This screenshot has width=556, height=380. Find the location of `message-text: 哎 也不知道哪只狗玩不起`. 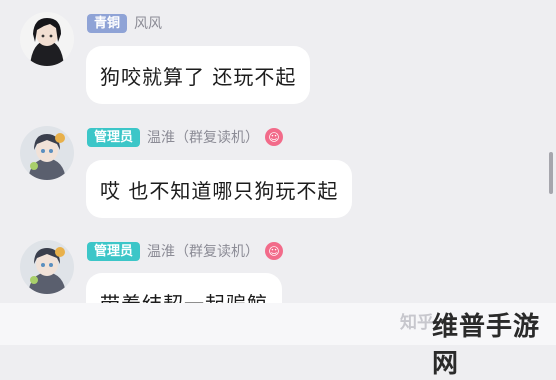

message-text: 哎 也不知道哪只狗玩不起 is located at coordinates (219, 190).